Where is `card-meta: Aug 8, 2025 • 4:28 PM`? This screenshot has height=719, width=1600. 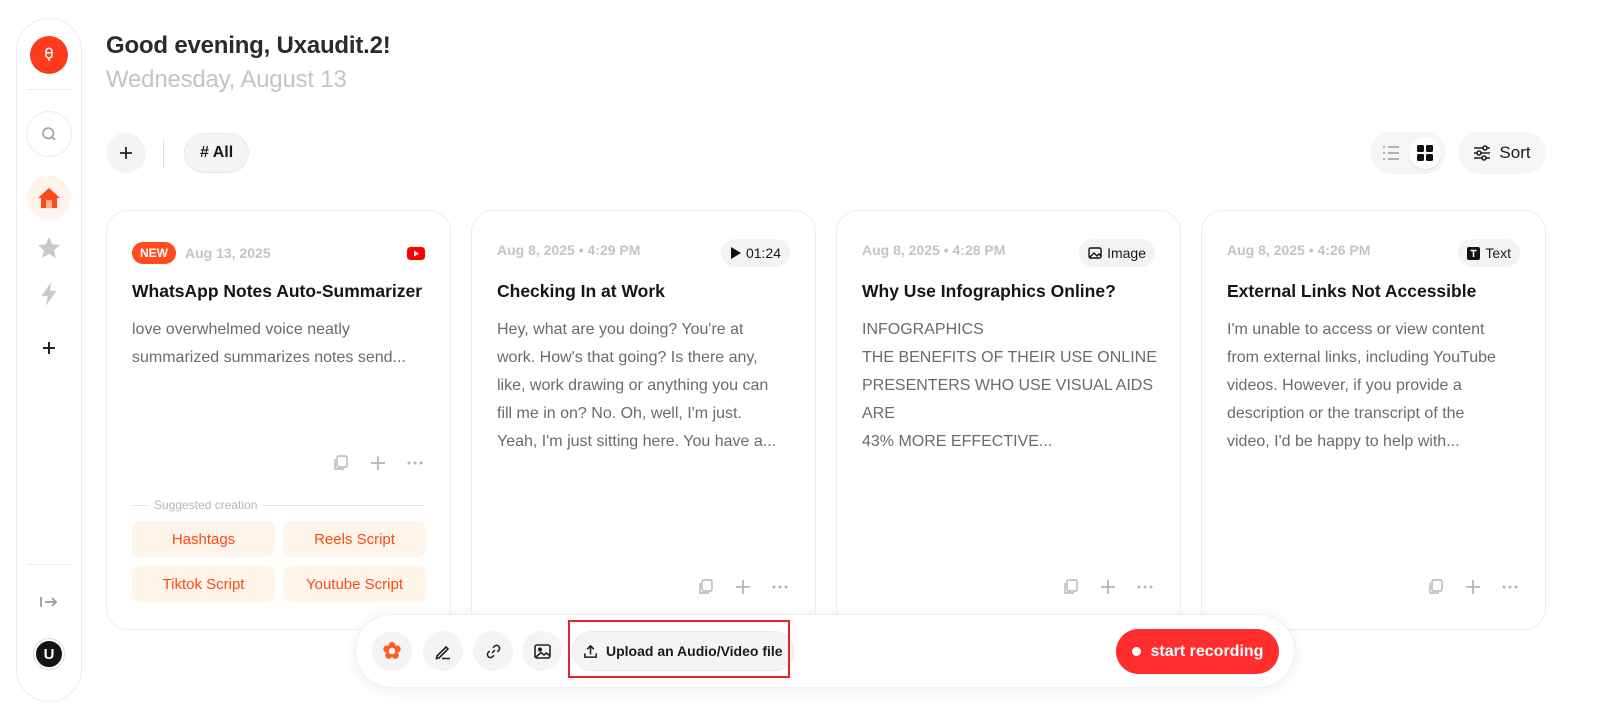 card-meta: Aug 8, 2025 • 4:28 PM is located at coordinates (933, 250).